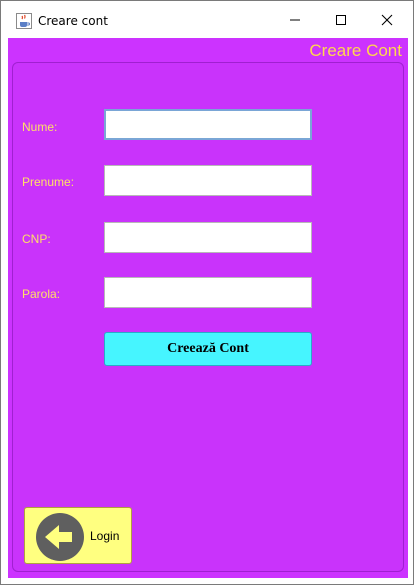 The width and height of the screenshot is (414, 585). I want to click on prenume-label: Prenume:, so click(48, 182).